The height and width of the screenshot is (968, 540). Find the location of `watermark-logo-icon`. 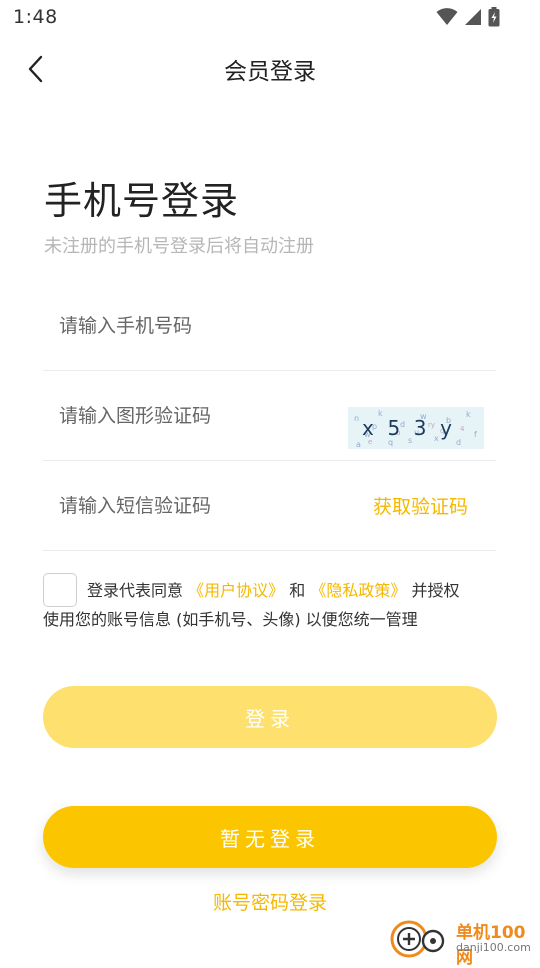

watermark-logo-icon is located at coordinates (417, 939).